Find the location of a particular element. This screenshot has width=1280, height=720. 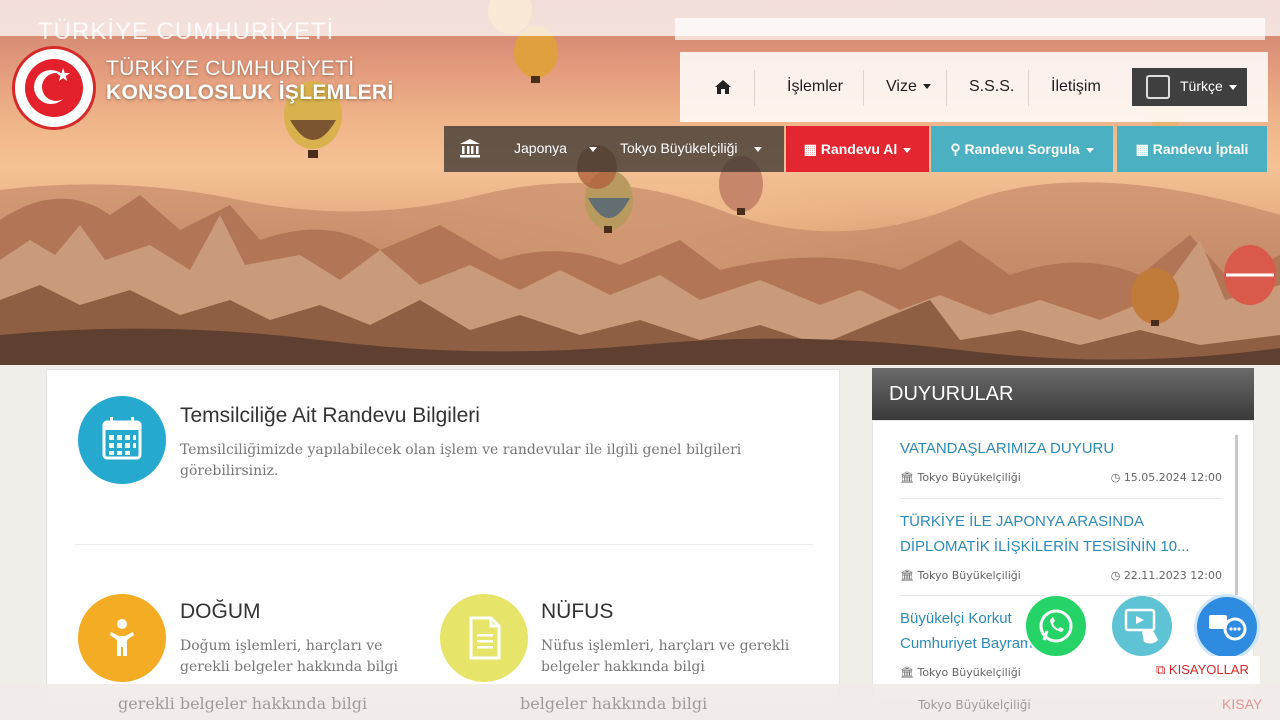

randevu-sorgula-button: ⚲ Randevu Sorgula is located at coordinates (1022, 149).